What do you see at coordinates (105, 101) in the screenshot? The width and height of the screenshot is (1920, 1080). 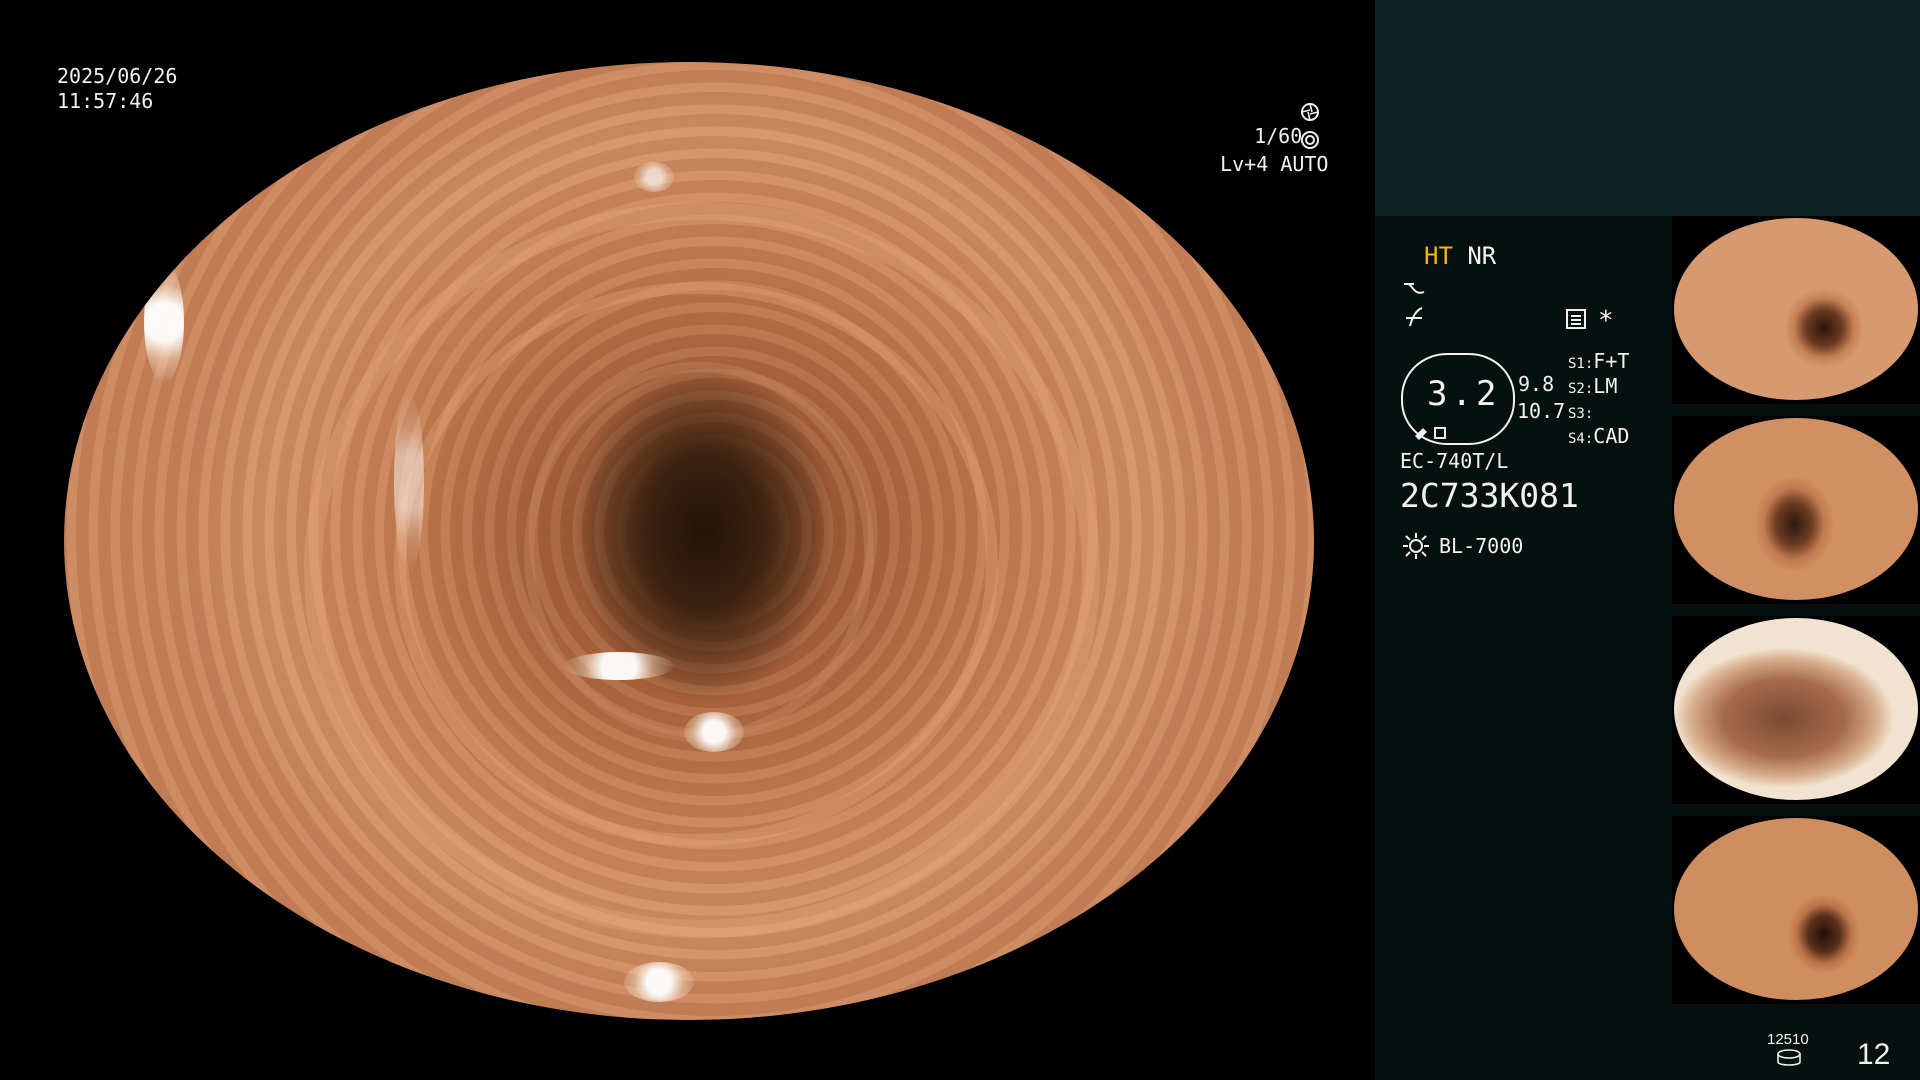 I see `time-label: 11:57:46` at bounding box center [105, 101].